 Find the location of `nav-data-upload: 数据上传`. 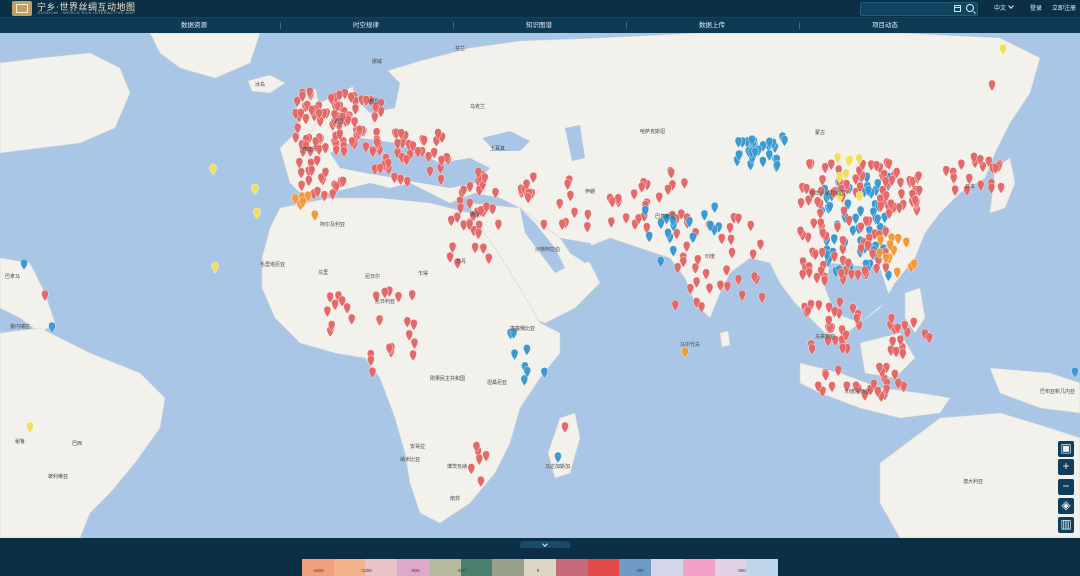

nav-data-upload: 数据上传 is located at coordinates (712, 25).